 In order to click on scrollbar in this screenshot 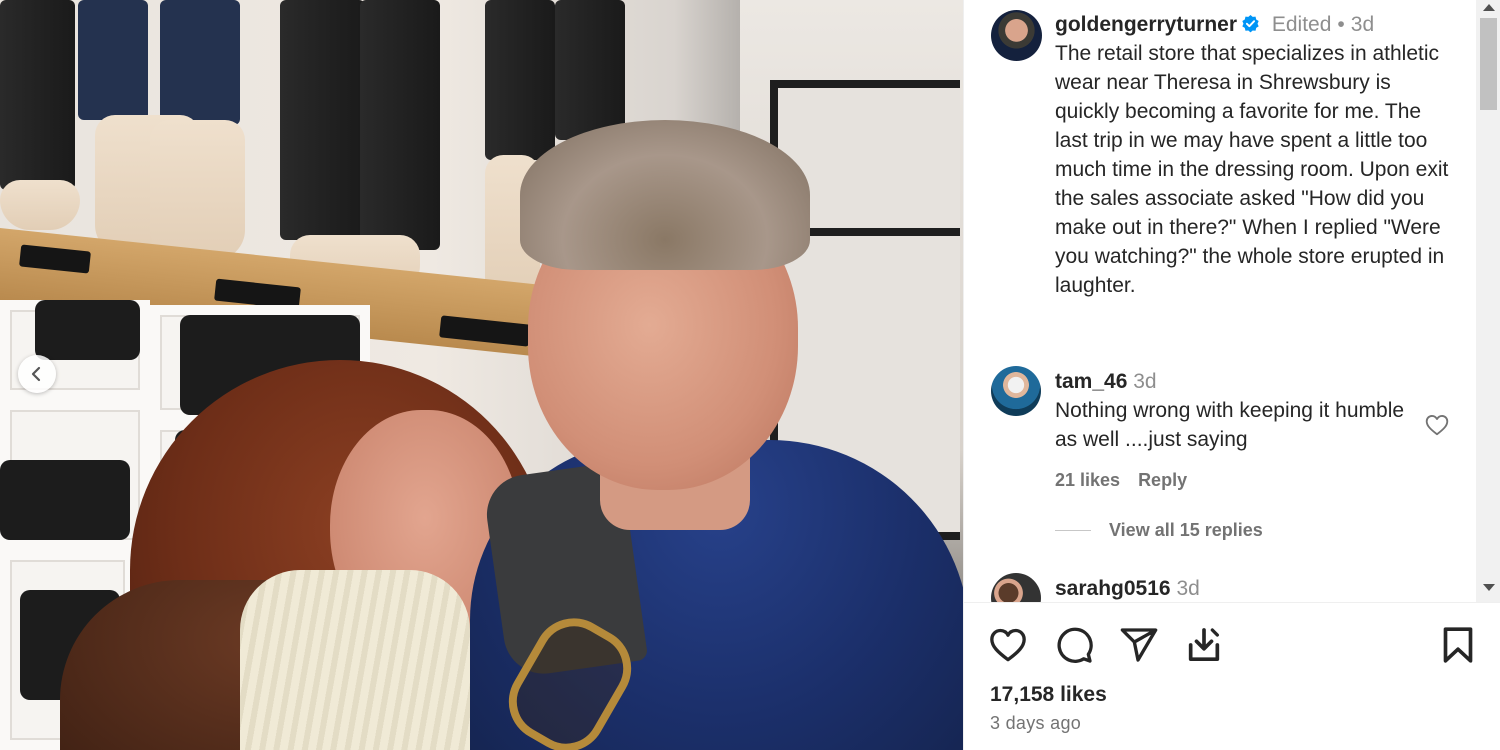, I will do `click(1488, 301)`.